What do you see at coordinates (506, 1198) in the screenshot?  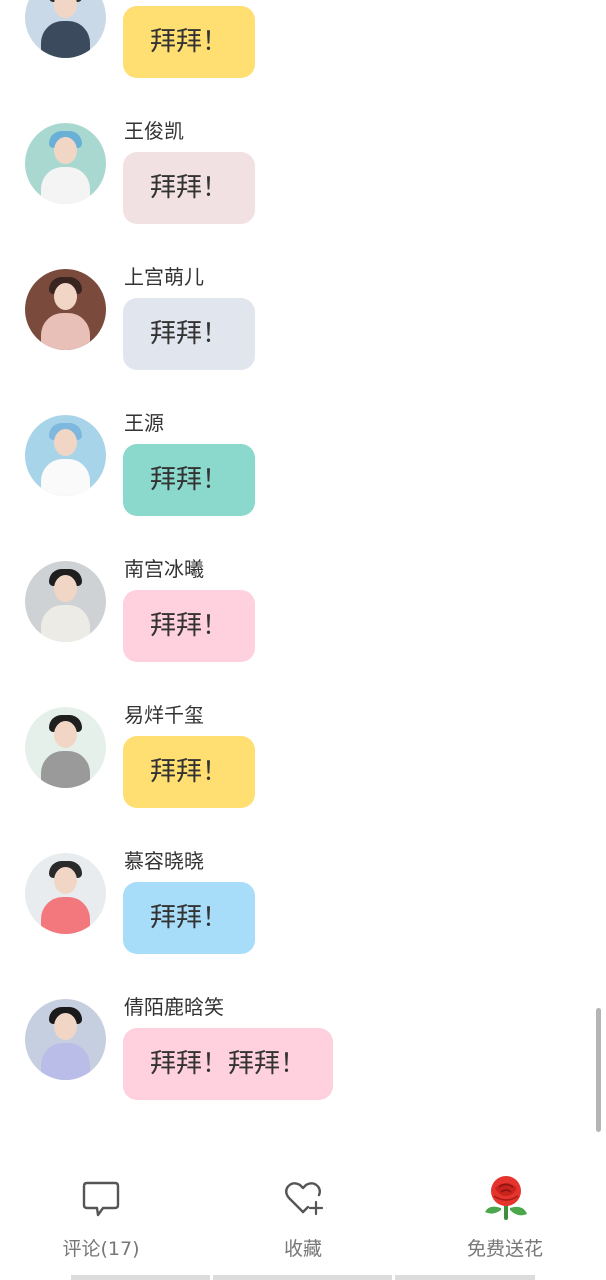 I see `rose-icon` at bounding box center [506, 1198].